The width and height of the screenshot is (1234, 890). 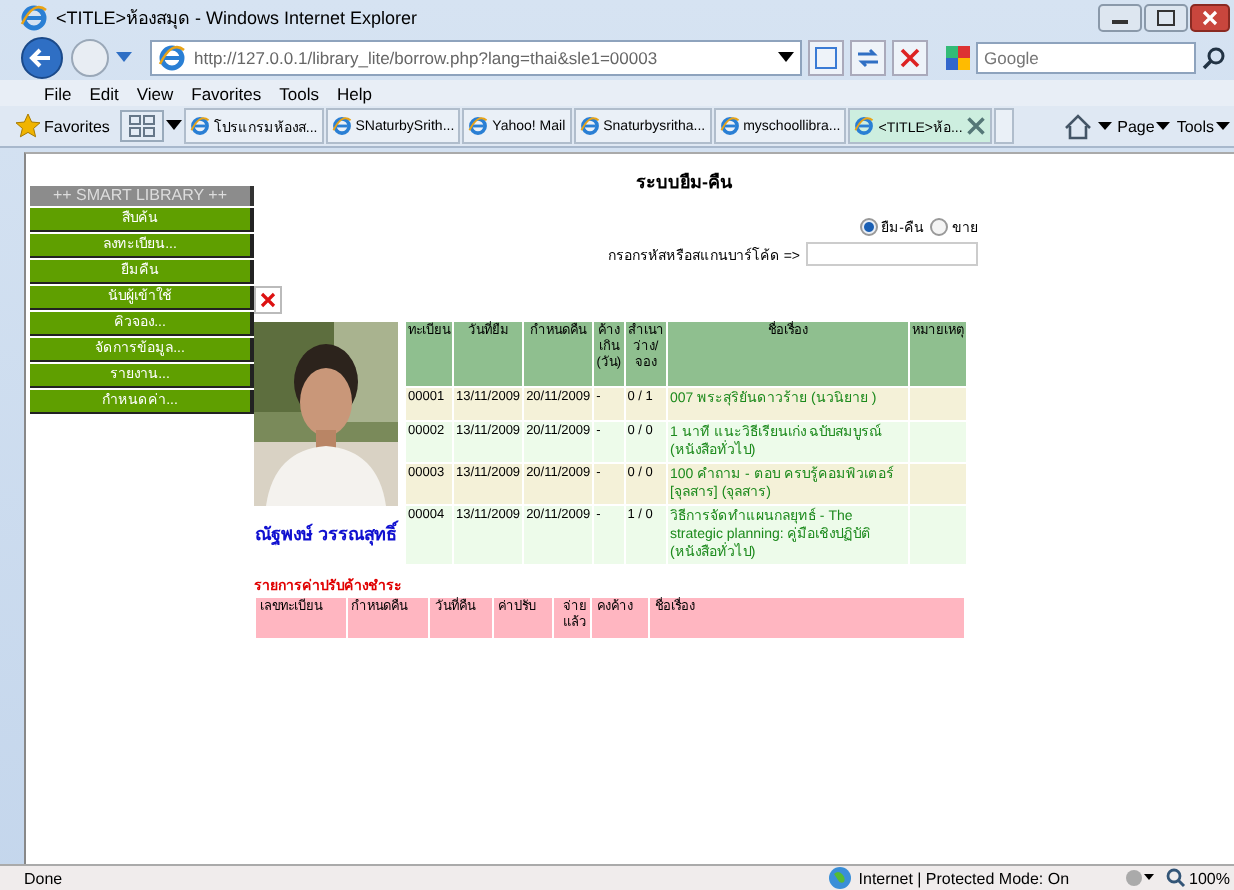 What do you see at coordinates (1175, 878) in the screenshot?
I see `magnifier-icon` at bounding box center [1175, 878].